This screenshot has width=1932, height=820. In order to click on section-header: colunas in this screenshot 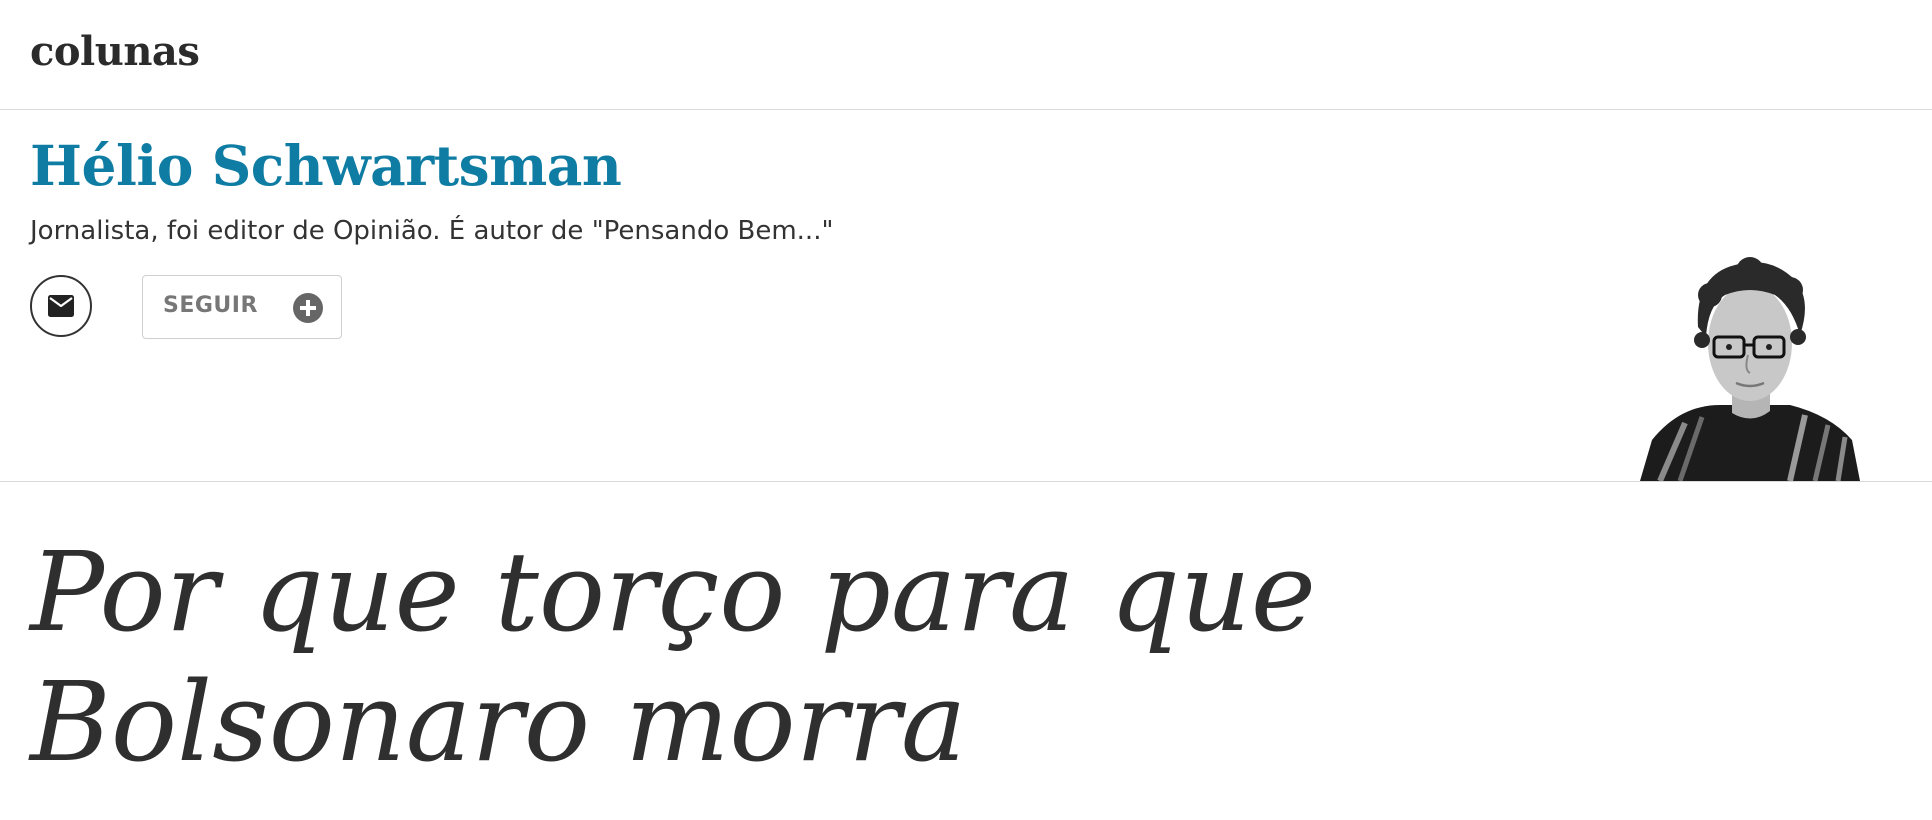, I will do `click(966, 55)`.